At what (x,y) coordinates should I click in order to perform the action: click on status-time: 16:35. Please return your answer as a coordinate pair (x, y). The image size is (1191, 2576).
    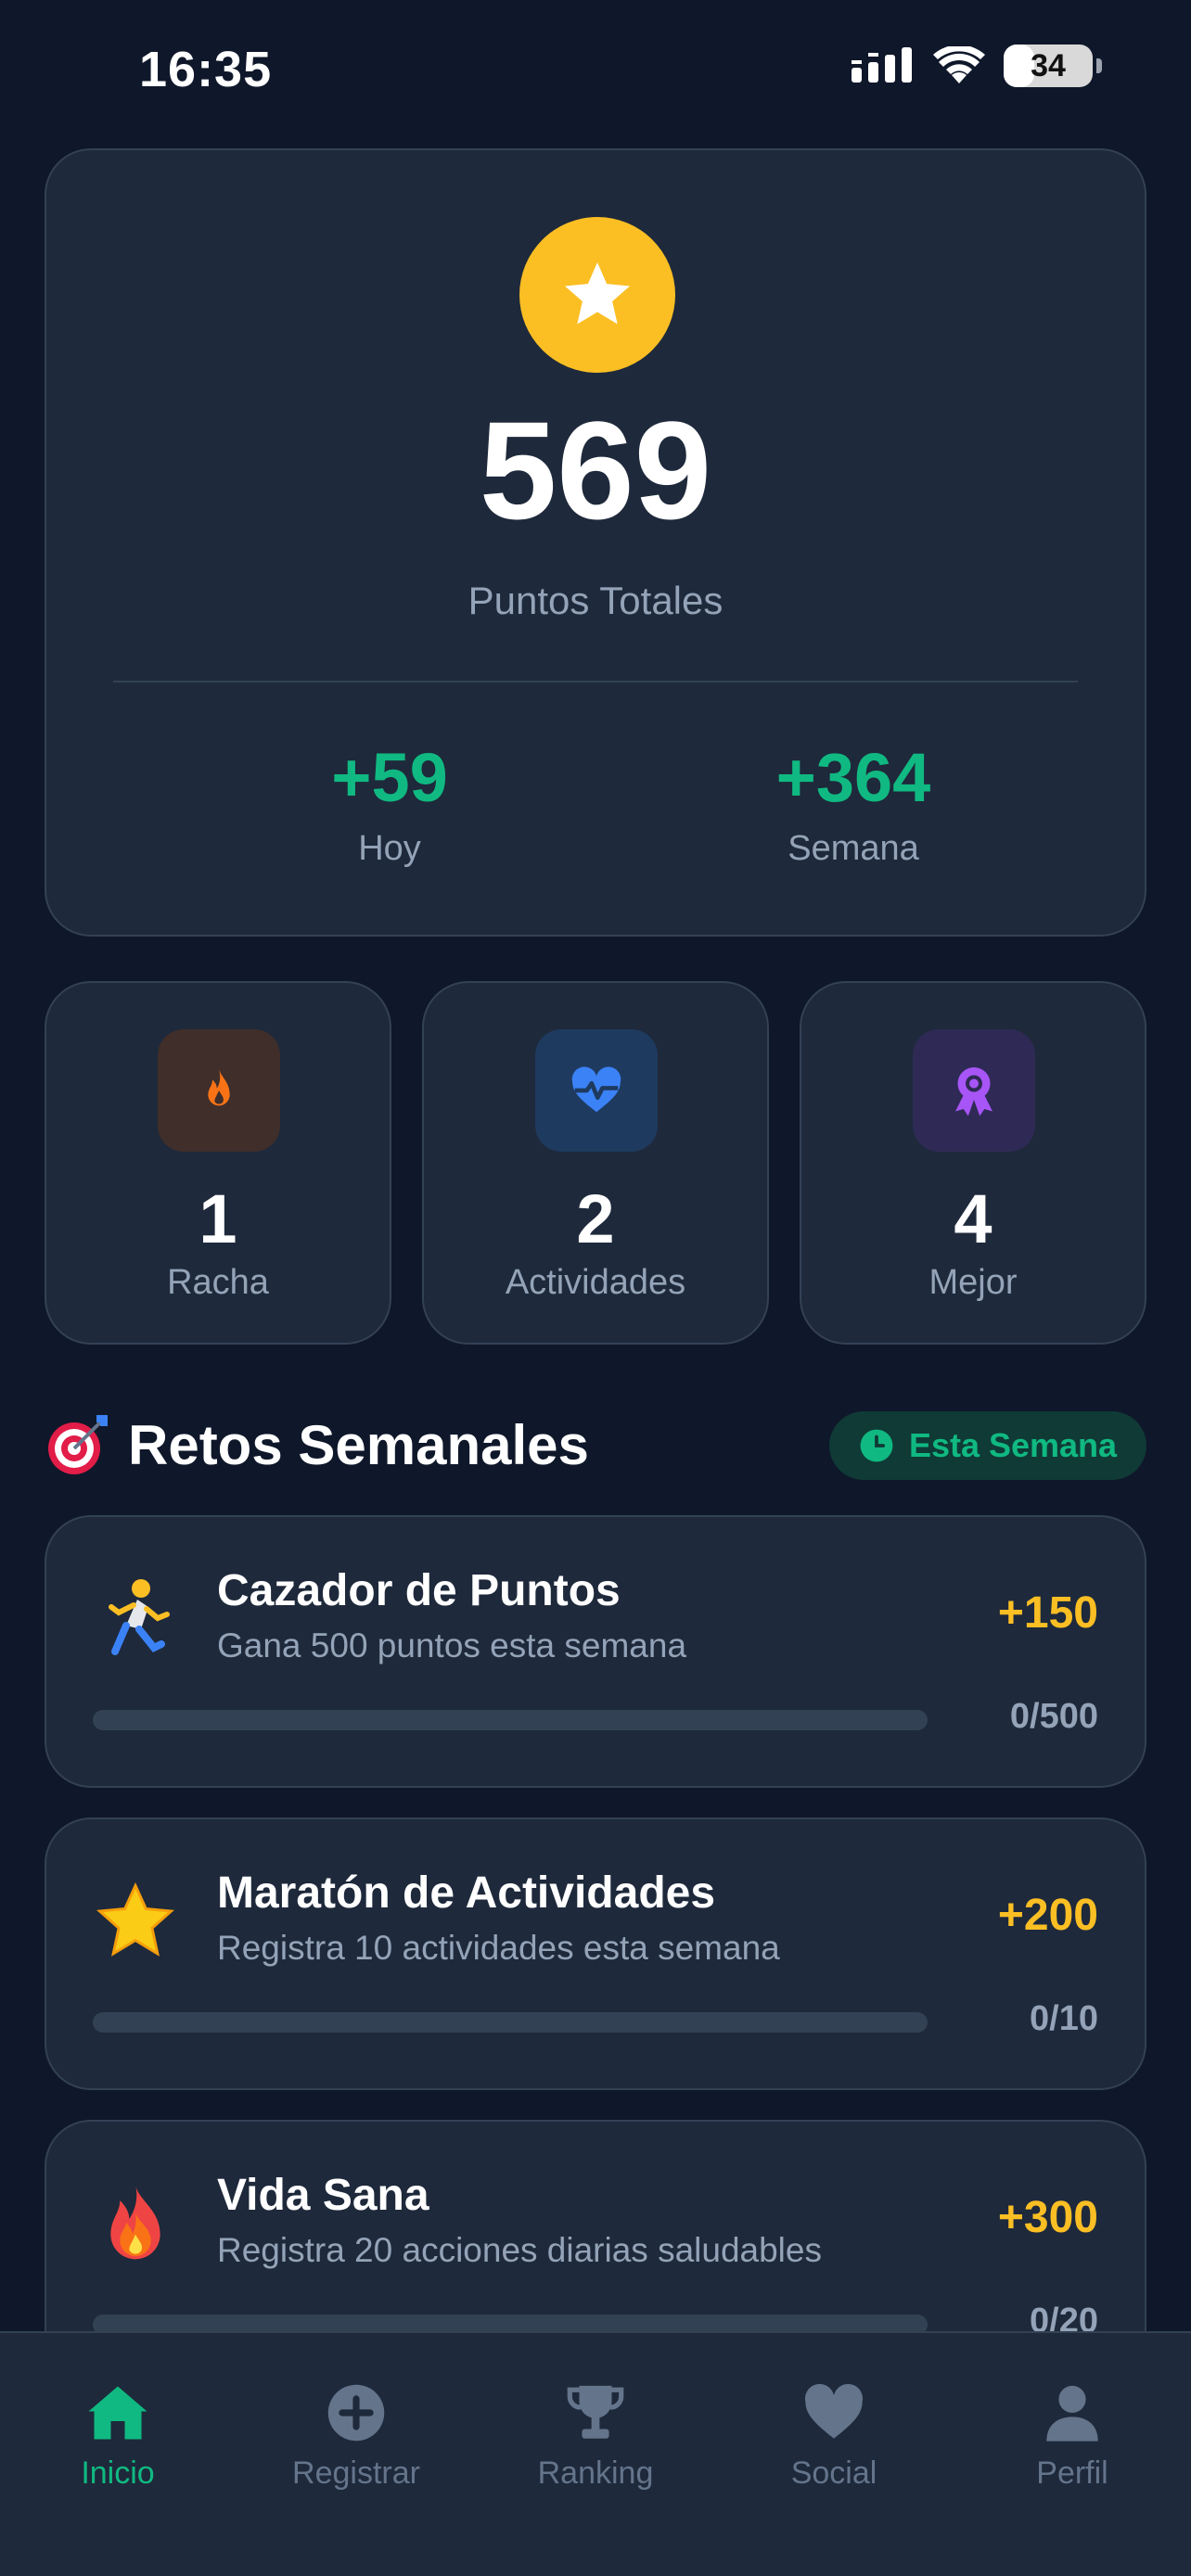
    Looking at the image, I should click on (206, 69).